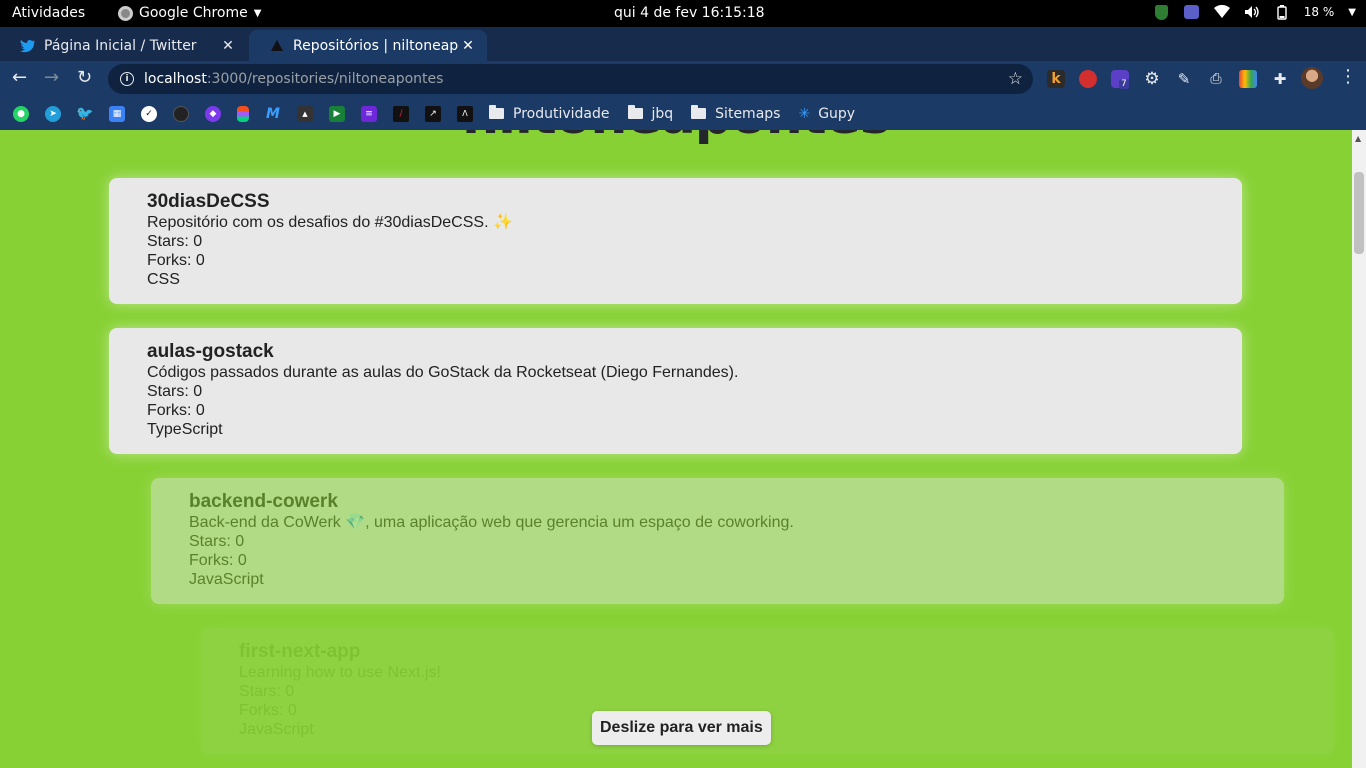  Describe the element at coordinates (1015, 79) in the screenshot. I see `bookmark-star-icon: ☆` at that location.